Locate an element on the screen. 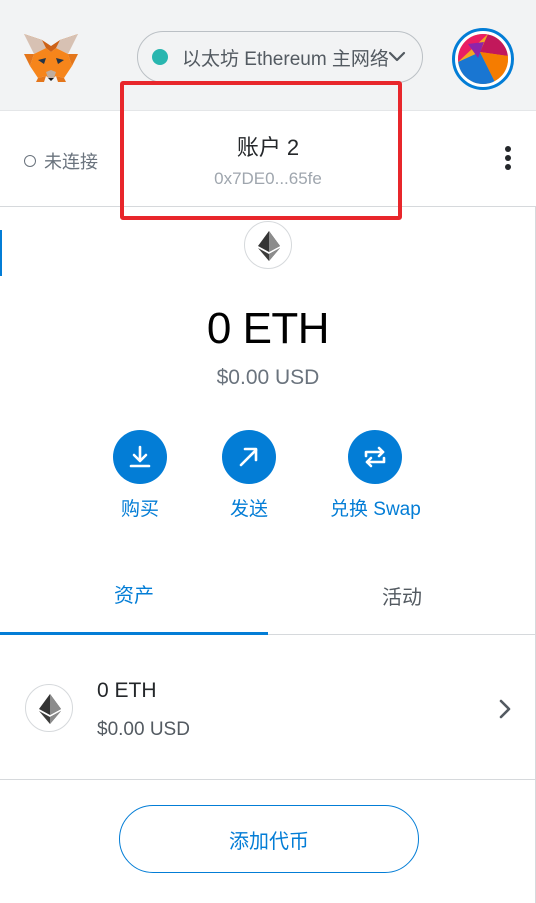 This screenshot has width=536, height=903. swap-label: 兑换 Swap is located at coordinates (375, 509).